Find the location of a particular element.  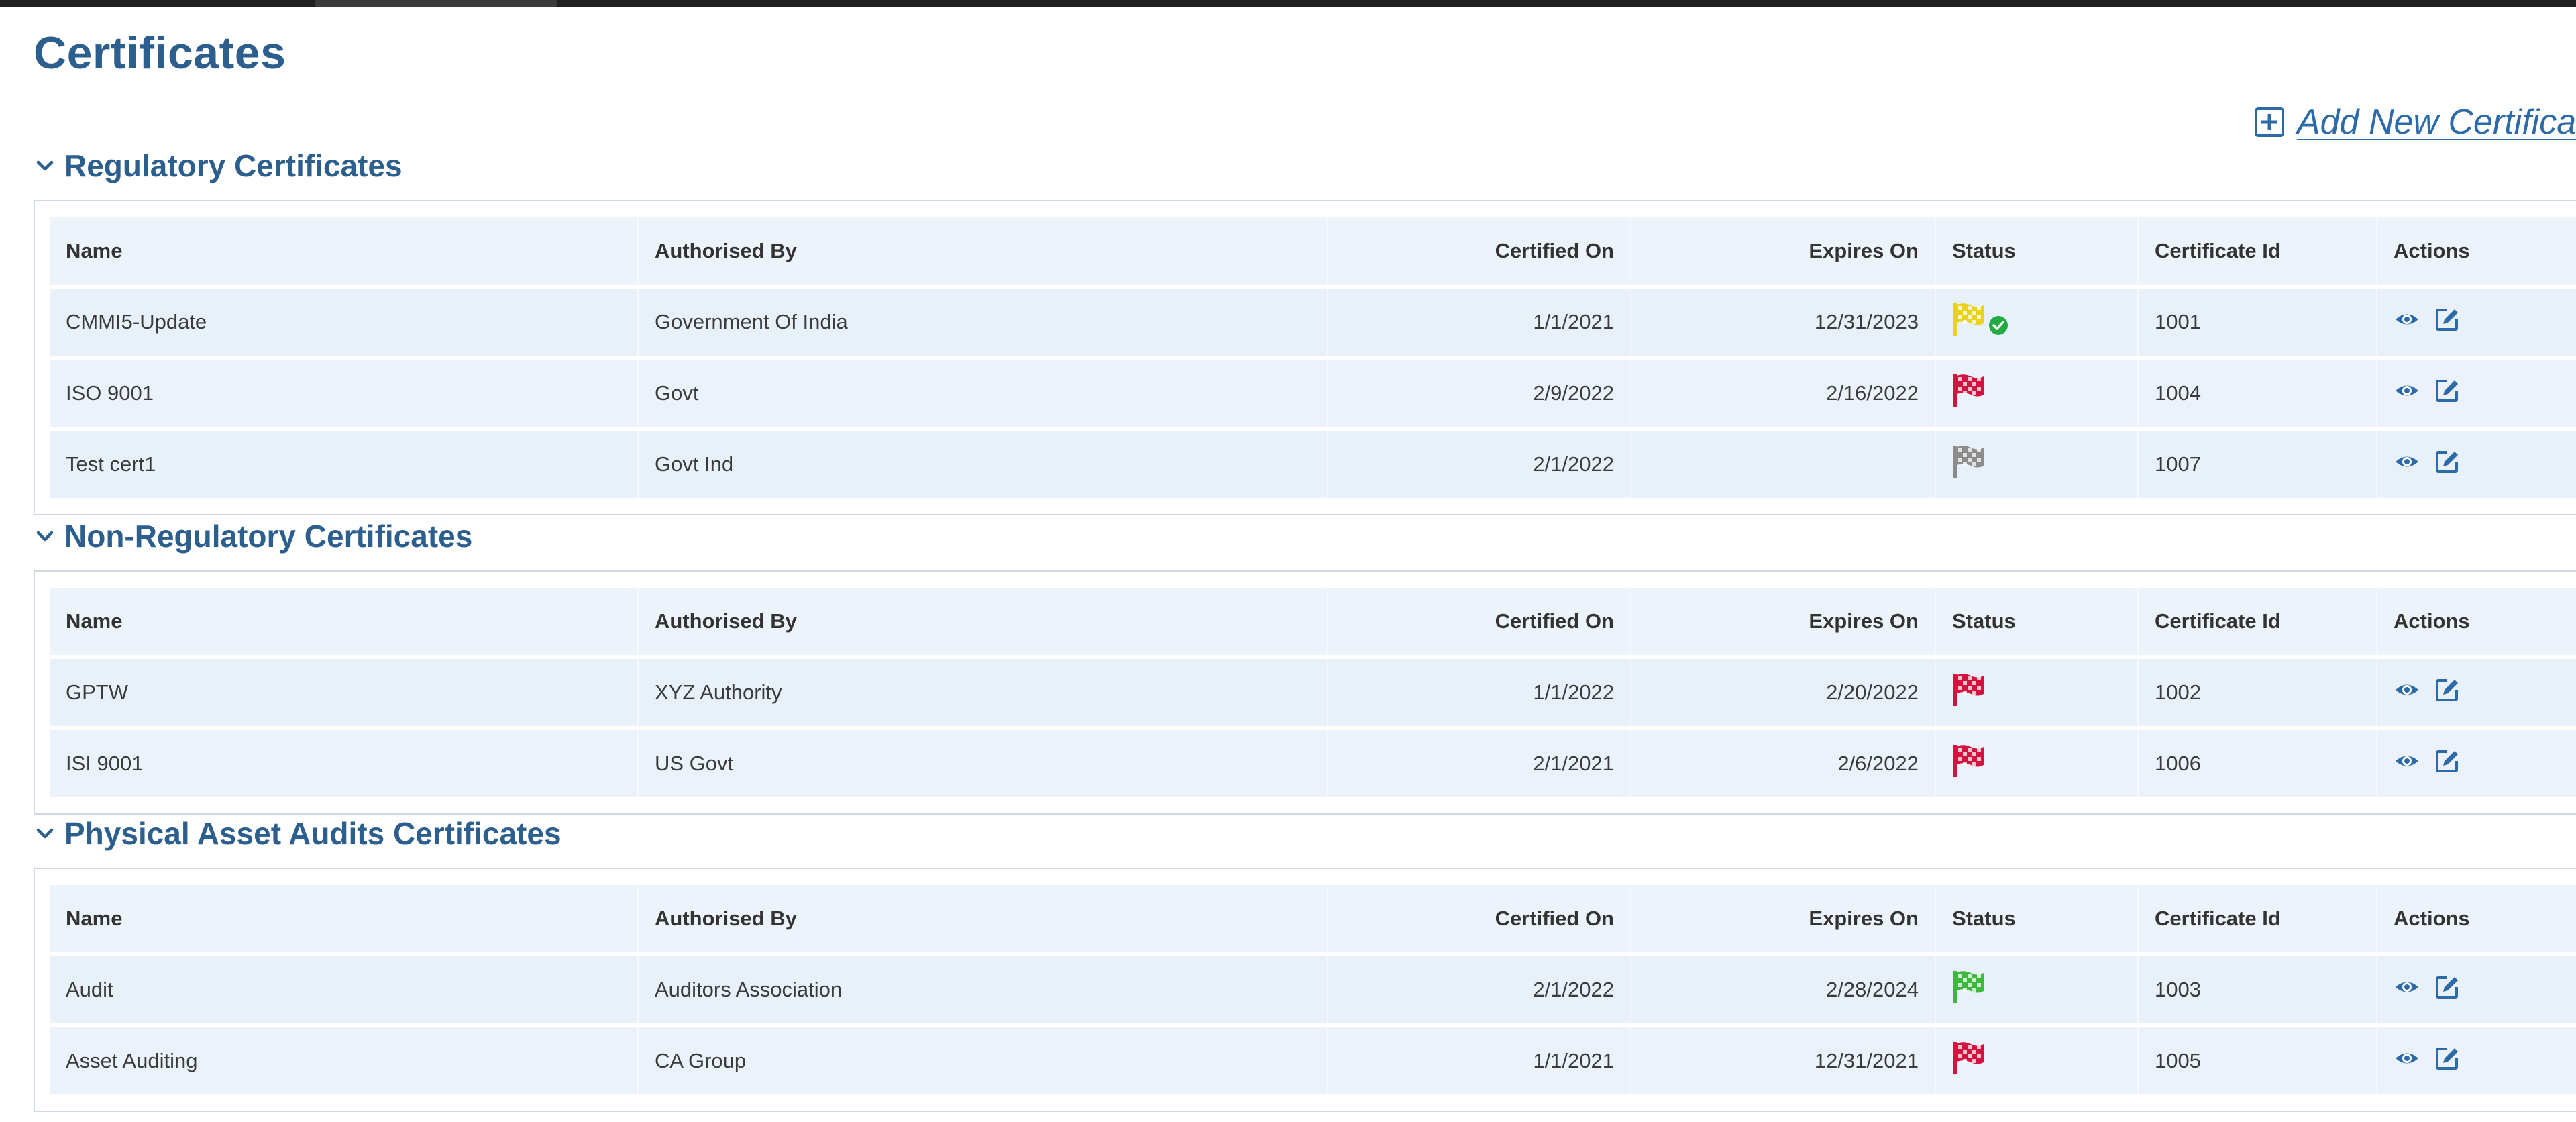

cell-certificate-id: 1004 is located at coordinates (2258, 393).